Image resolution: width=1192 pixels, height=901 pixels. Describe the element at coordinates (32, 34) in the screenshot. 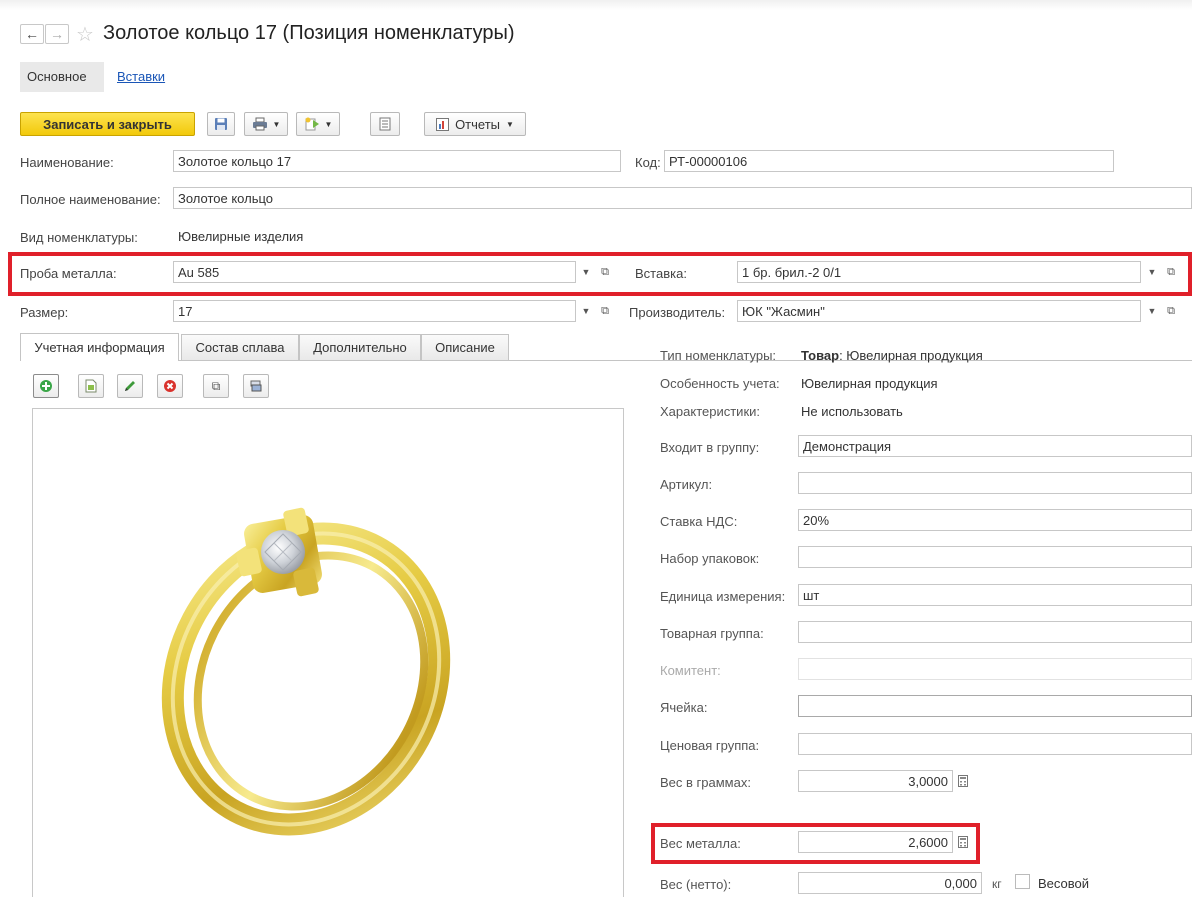

I see `back-button: ←` at that location.